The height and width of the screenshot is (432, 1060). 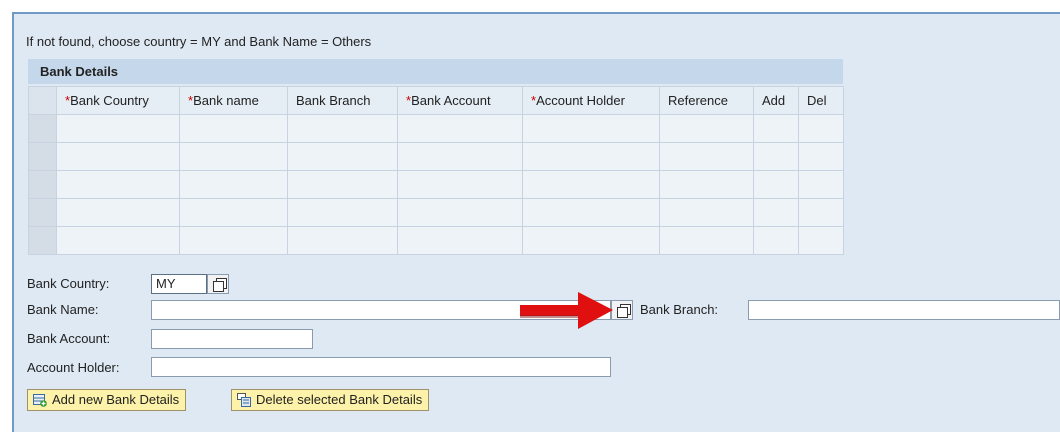 I want to click on bank-account-input, so click(x=232, y=339).